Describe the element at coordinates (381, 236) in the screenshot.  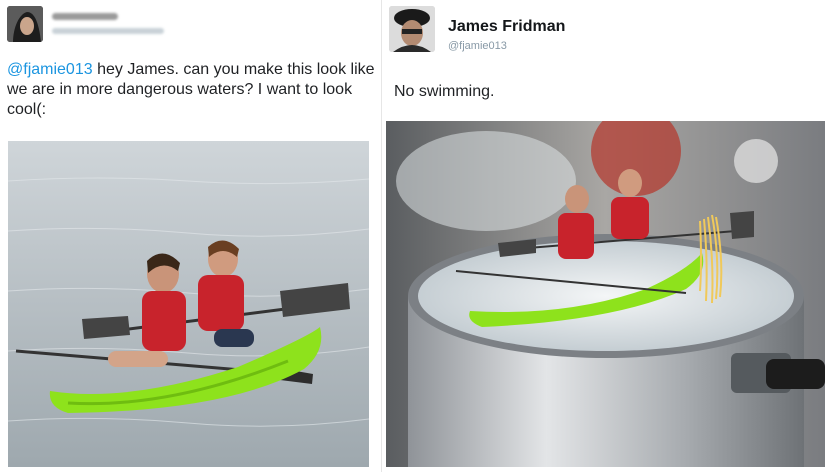
I see `panel-divider` at that location.